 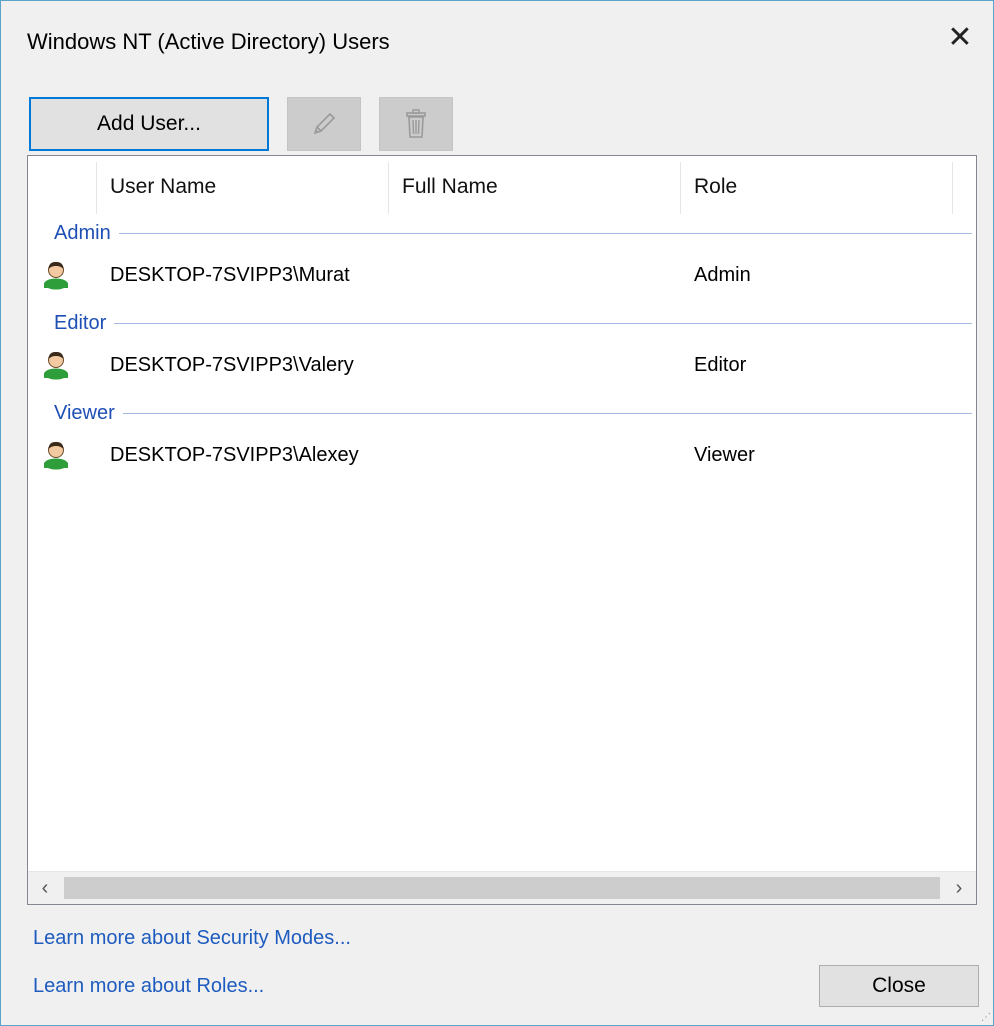 I want to click on scrollbar-thumb, so click(x=502, y=888).